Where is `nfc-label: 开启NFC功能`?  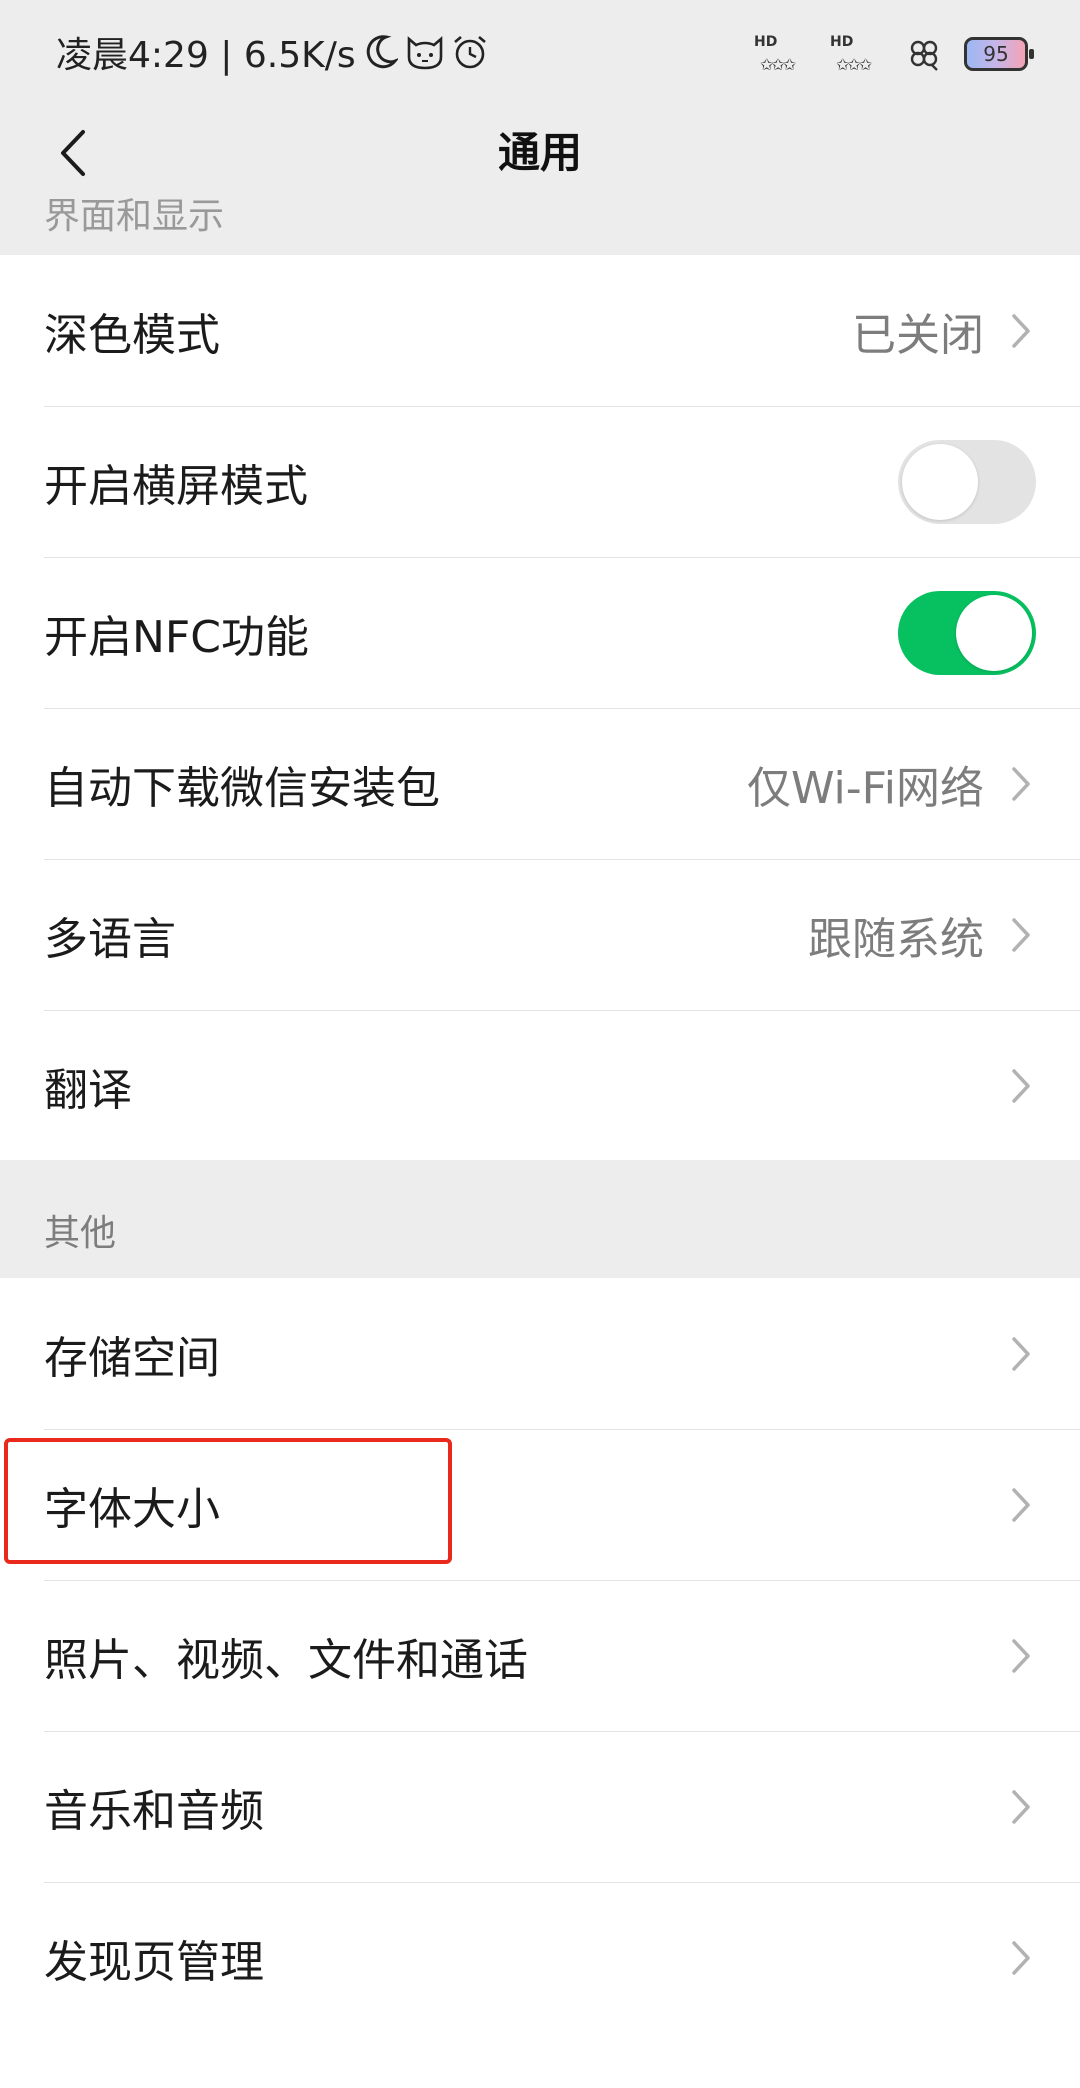 nfc-label: 开启NFC功能 is located at coordinates (176, 637).